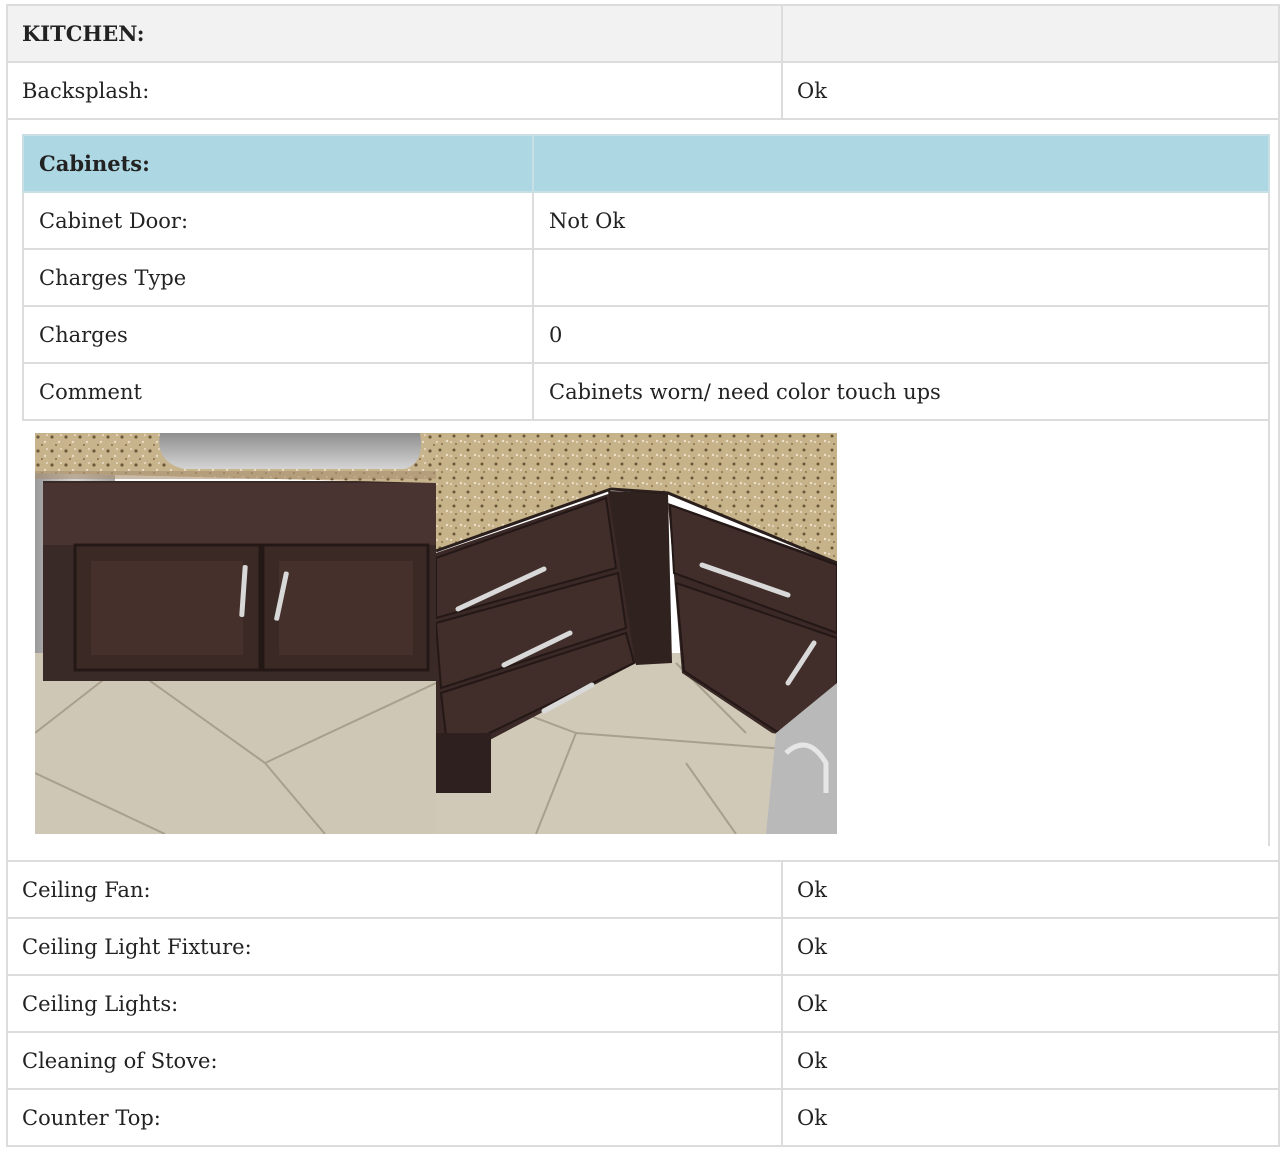 The image size is (1283, 1166). Describe the element at coordinates (394, 1117) in the screenshot. I see `row-label: Counter Top:` at that location.